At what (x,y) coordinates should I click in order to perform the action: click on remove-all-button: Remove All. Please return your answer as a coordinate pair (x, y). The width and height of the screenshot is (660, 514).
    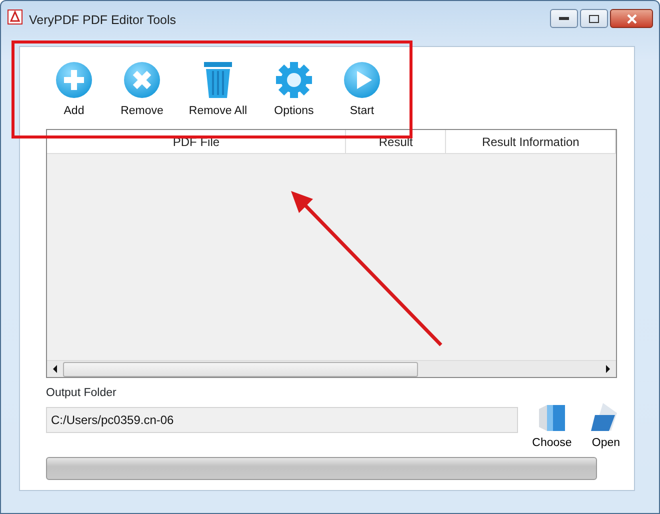
    Looking at the image, I should click on (218, 95).